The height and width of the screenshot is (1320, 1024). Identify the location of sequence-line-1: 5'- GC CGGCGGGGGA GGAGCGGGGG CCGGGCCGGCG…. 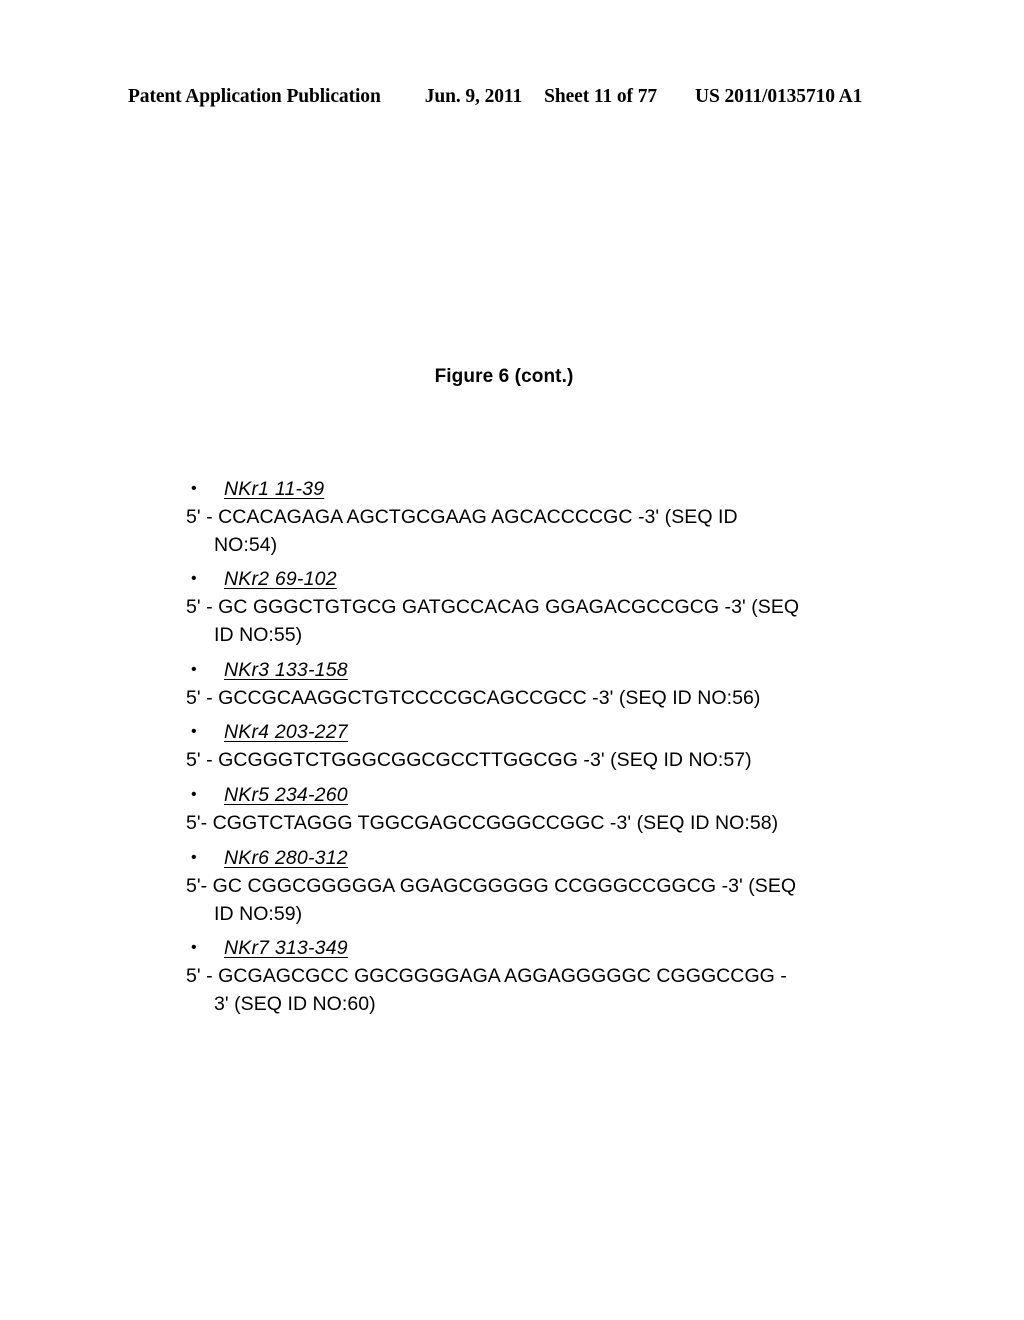
(491, 885).